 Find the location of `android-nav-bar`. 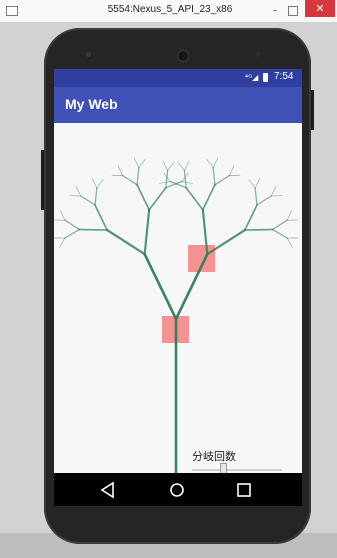

android-nav-bar is located at coordinates (178, 489).